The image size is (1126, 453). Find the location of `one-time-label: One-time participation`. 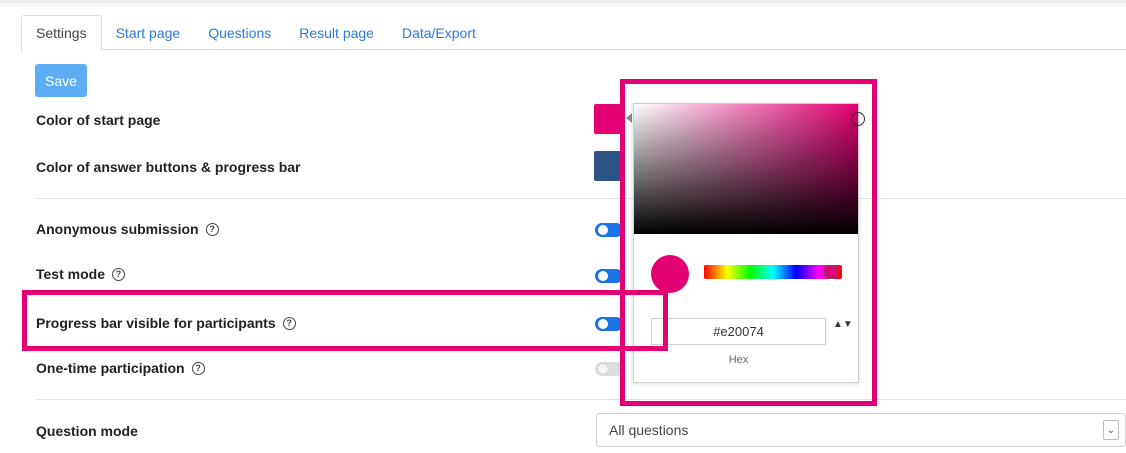

one-time-label: One-time participation is located at coordinates (110, 368).